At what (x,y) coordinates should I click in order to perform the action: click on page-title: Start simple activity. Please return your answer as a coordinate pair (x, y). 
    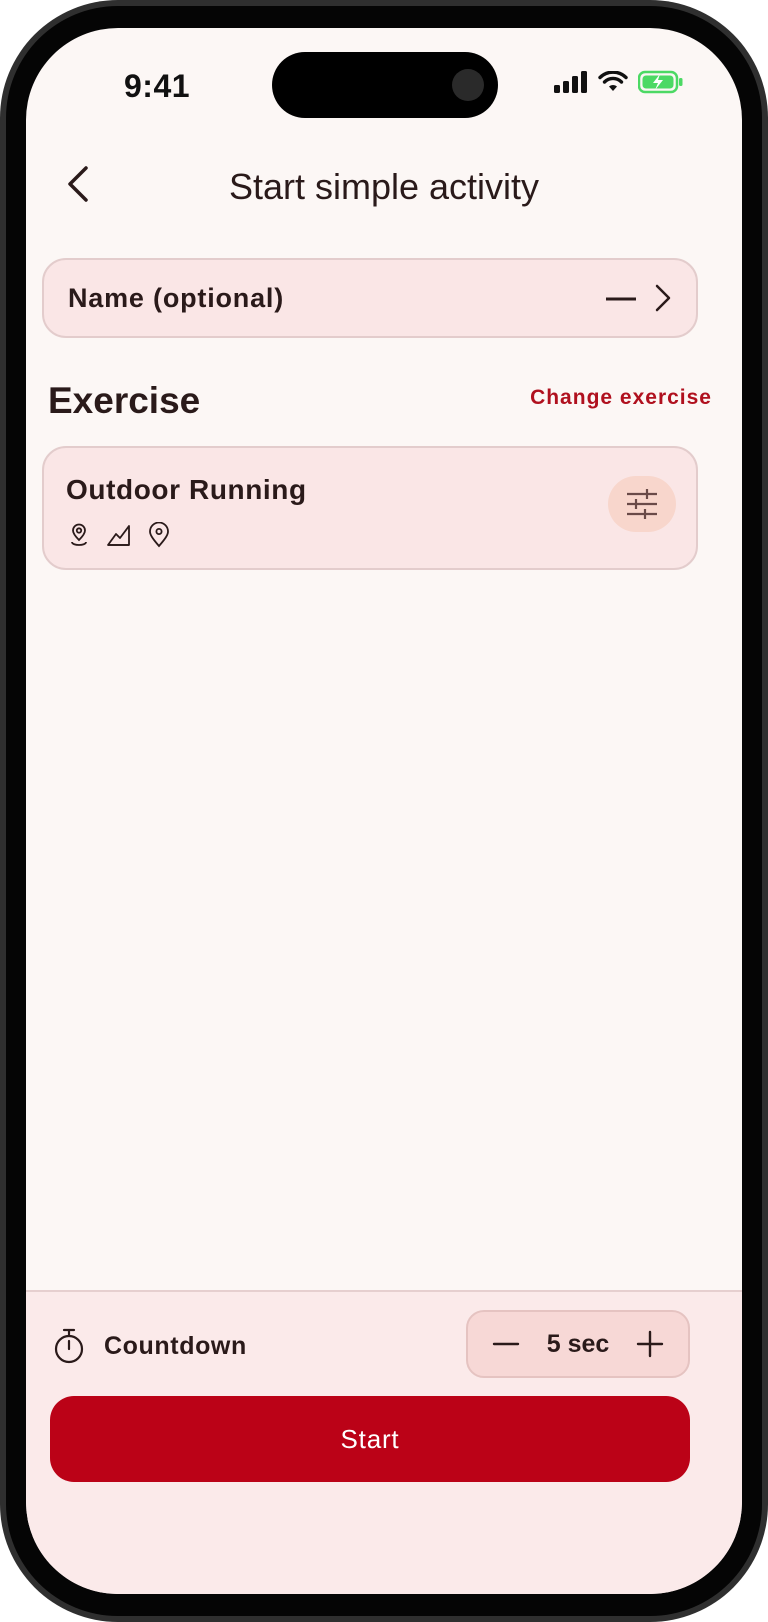
    Looking at the image, I should click on (384, 186).